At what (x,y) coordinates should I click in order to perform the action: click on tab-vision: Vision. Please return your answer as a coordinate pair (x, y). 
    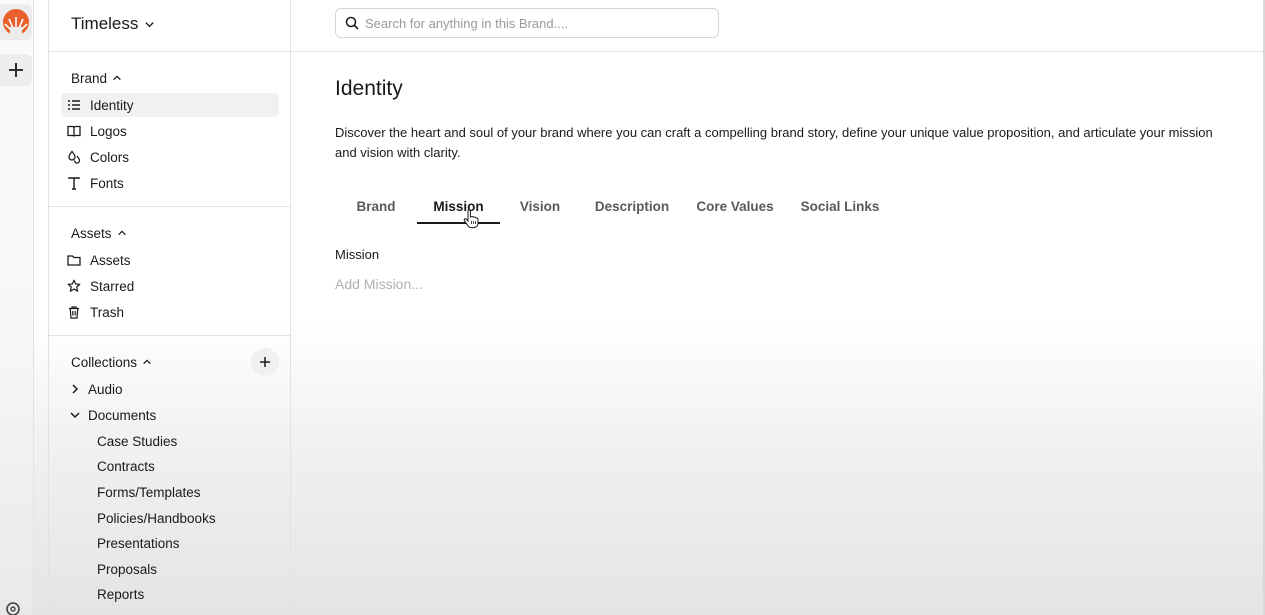
    Looking at the image, I should click on (540, 206).